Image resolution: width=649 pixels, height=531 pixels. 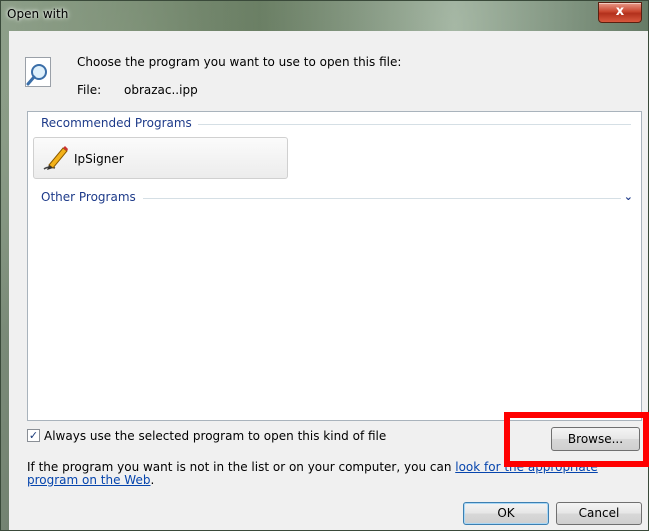 I want to click on file-label: File:, so click(x=89, y=90).